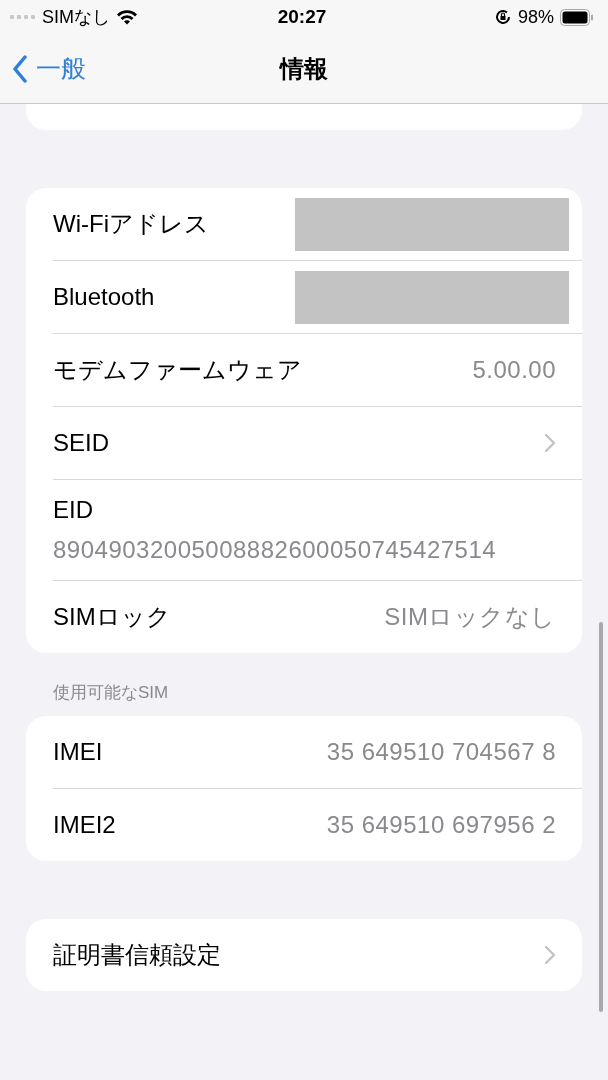  What do you see at coordinates (127, 17) in the screenshot?
I see `wifi-icon` at bounding box center [127, 17].